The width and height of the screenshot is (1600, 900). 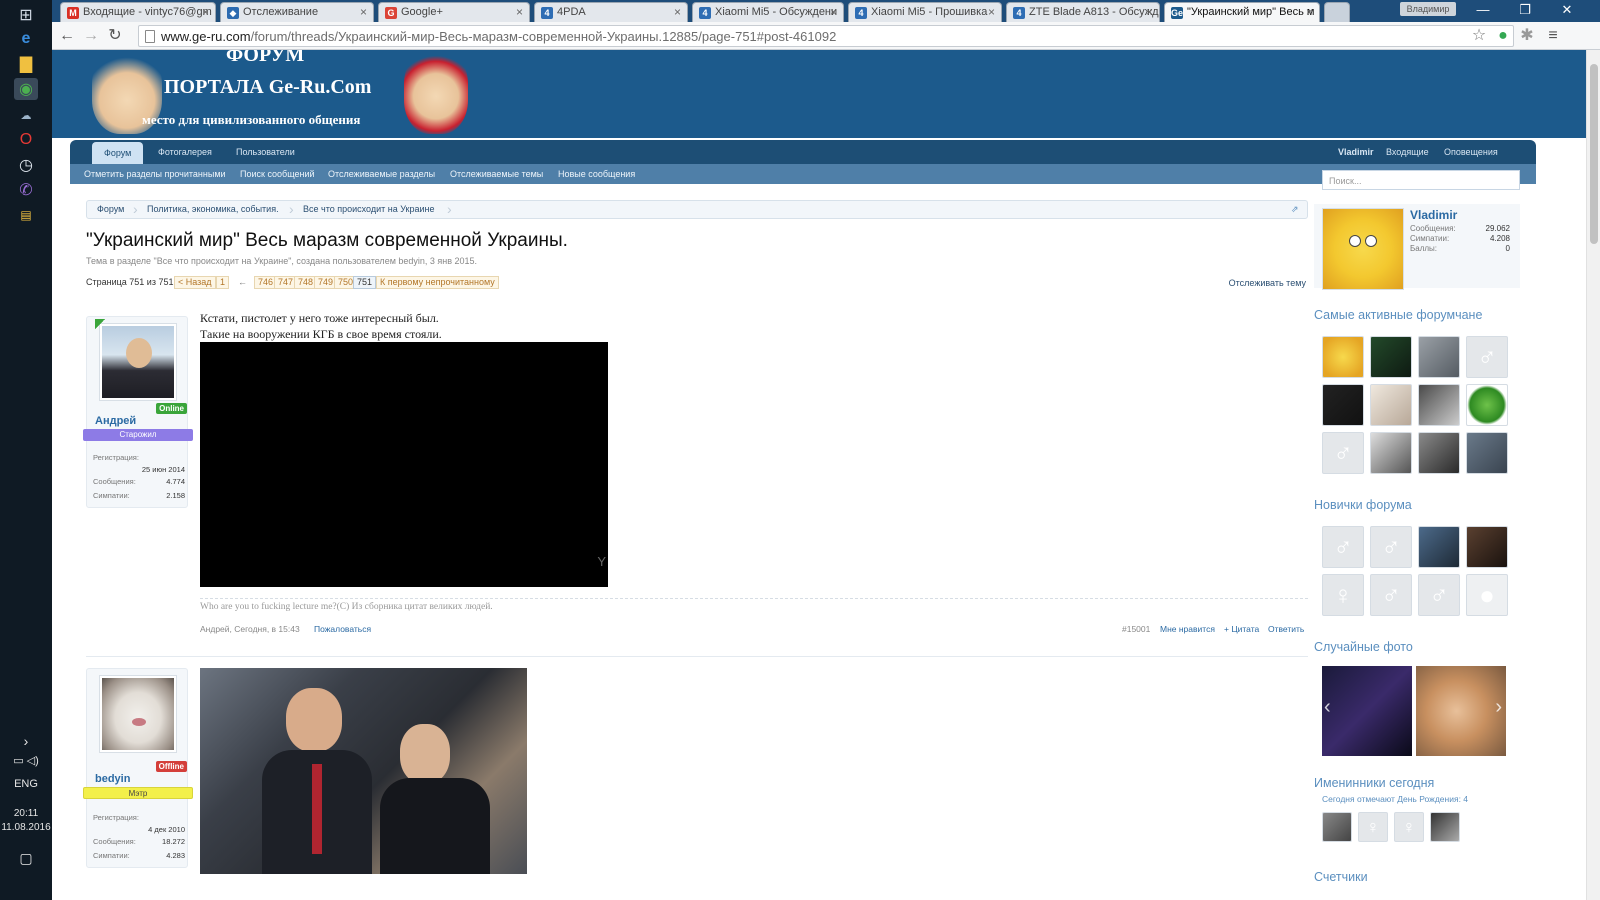 What do you see at coordinates (1428, 9) in the screenshot?
I see `window-user-badge: Владимир` at bounding box center [1428, 9].